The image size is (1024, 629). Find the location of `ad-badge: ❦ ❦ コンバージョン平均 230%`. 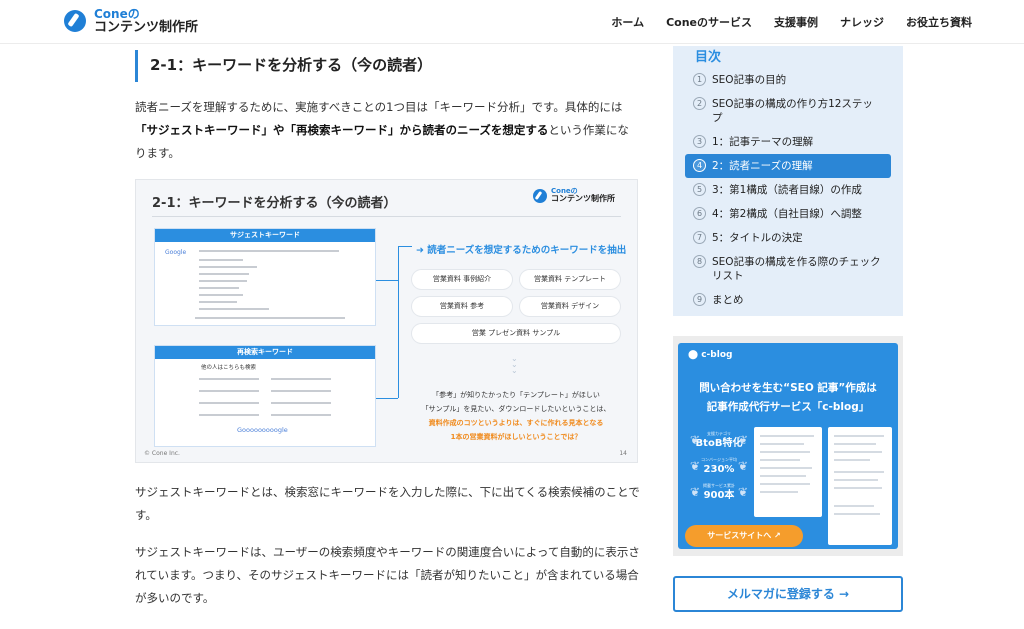

ad-badge: ❦ ❦ コンバージョン平均 230% is located at coordinates (719, 469).